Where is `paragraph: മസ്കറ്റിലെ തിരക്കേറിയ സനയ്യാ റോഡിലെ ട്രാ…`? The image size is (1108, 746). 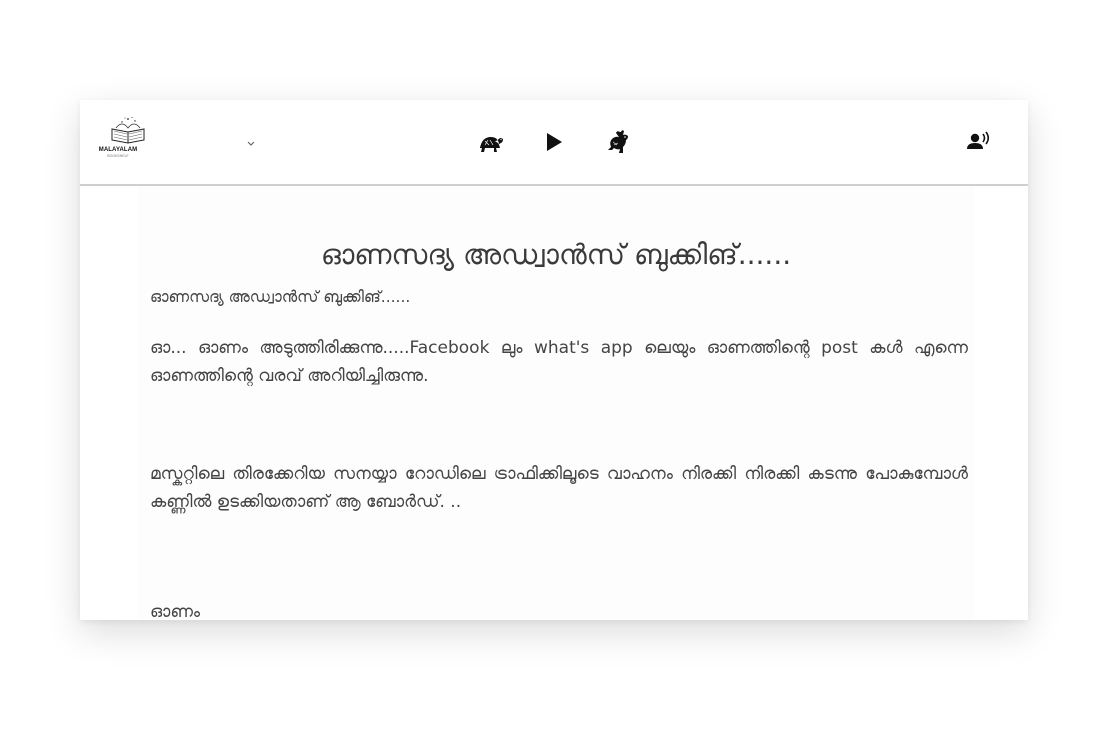 paragraph: മസ്കറ്റിലെ തിരക്കേറിയ സനയ്യാ റോഡിലെ ട്രാ… is located at coordinates (559, 488).